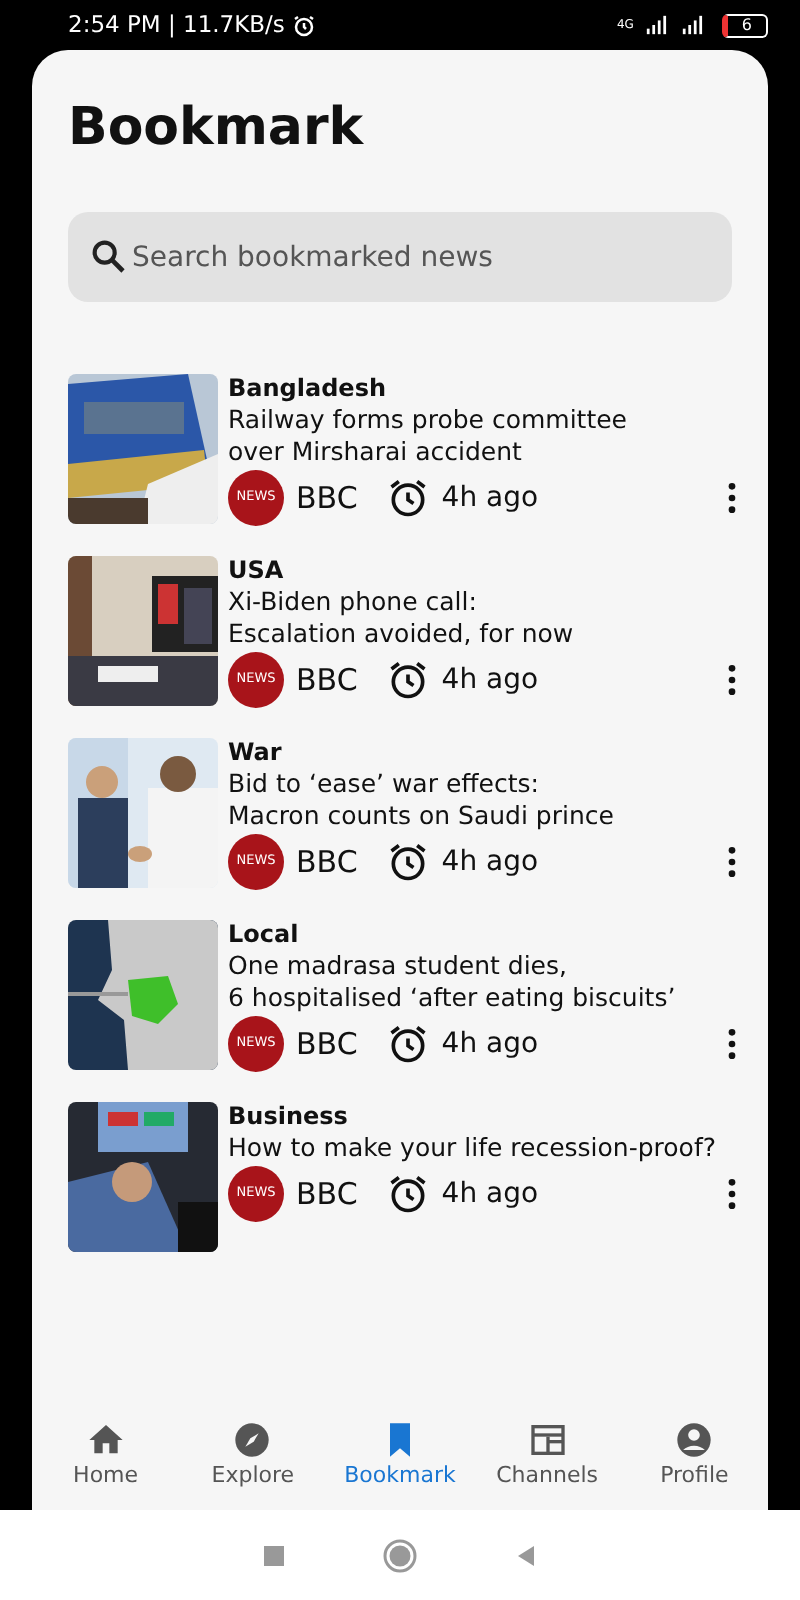 This screenshot has width=800, height=1600. I want to click on nav-tab: Channels, so click(547, 1465).